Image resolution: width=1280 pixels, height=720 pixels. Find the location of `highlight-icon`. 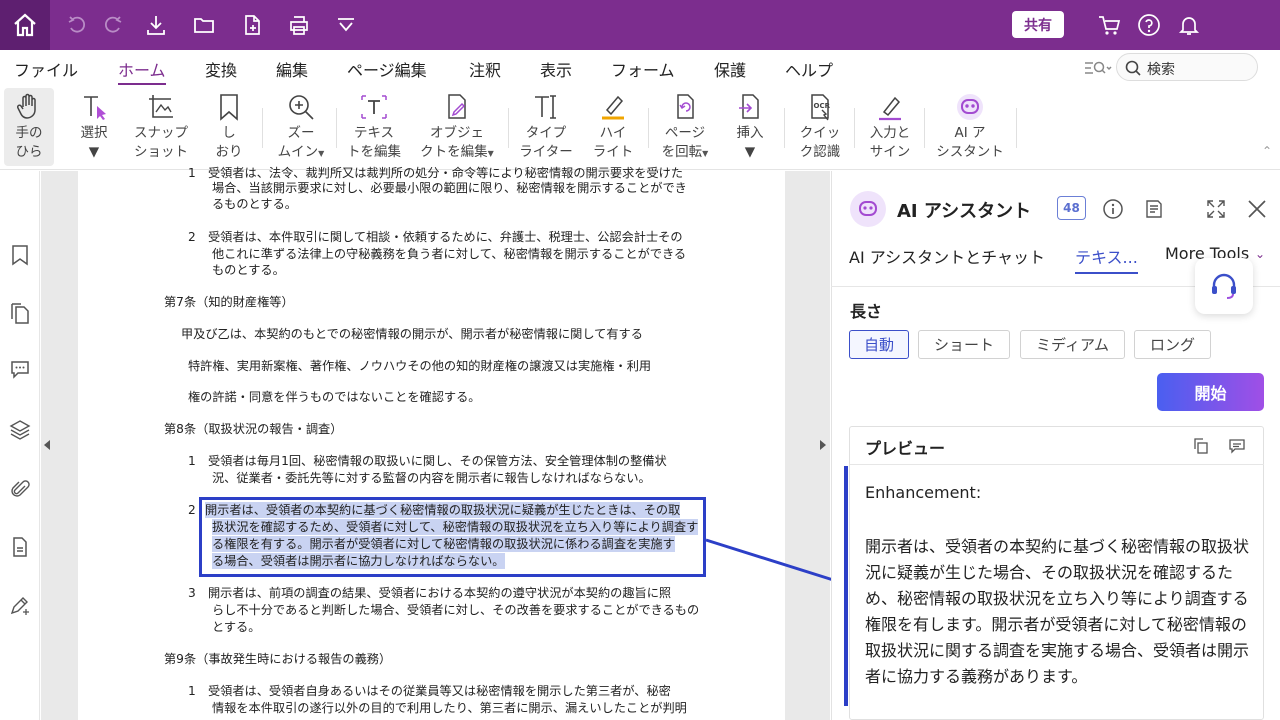

highlight-icon is located at coordinates (613, 107).